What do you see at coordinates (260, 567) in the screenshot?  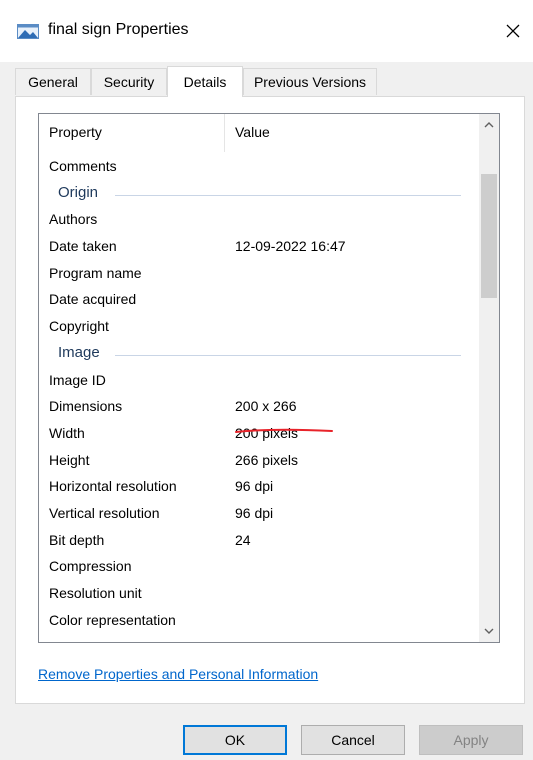 I see `list-item: Compression` at bounding box center [260, 567].